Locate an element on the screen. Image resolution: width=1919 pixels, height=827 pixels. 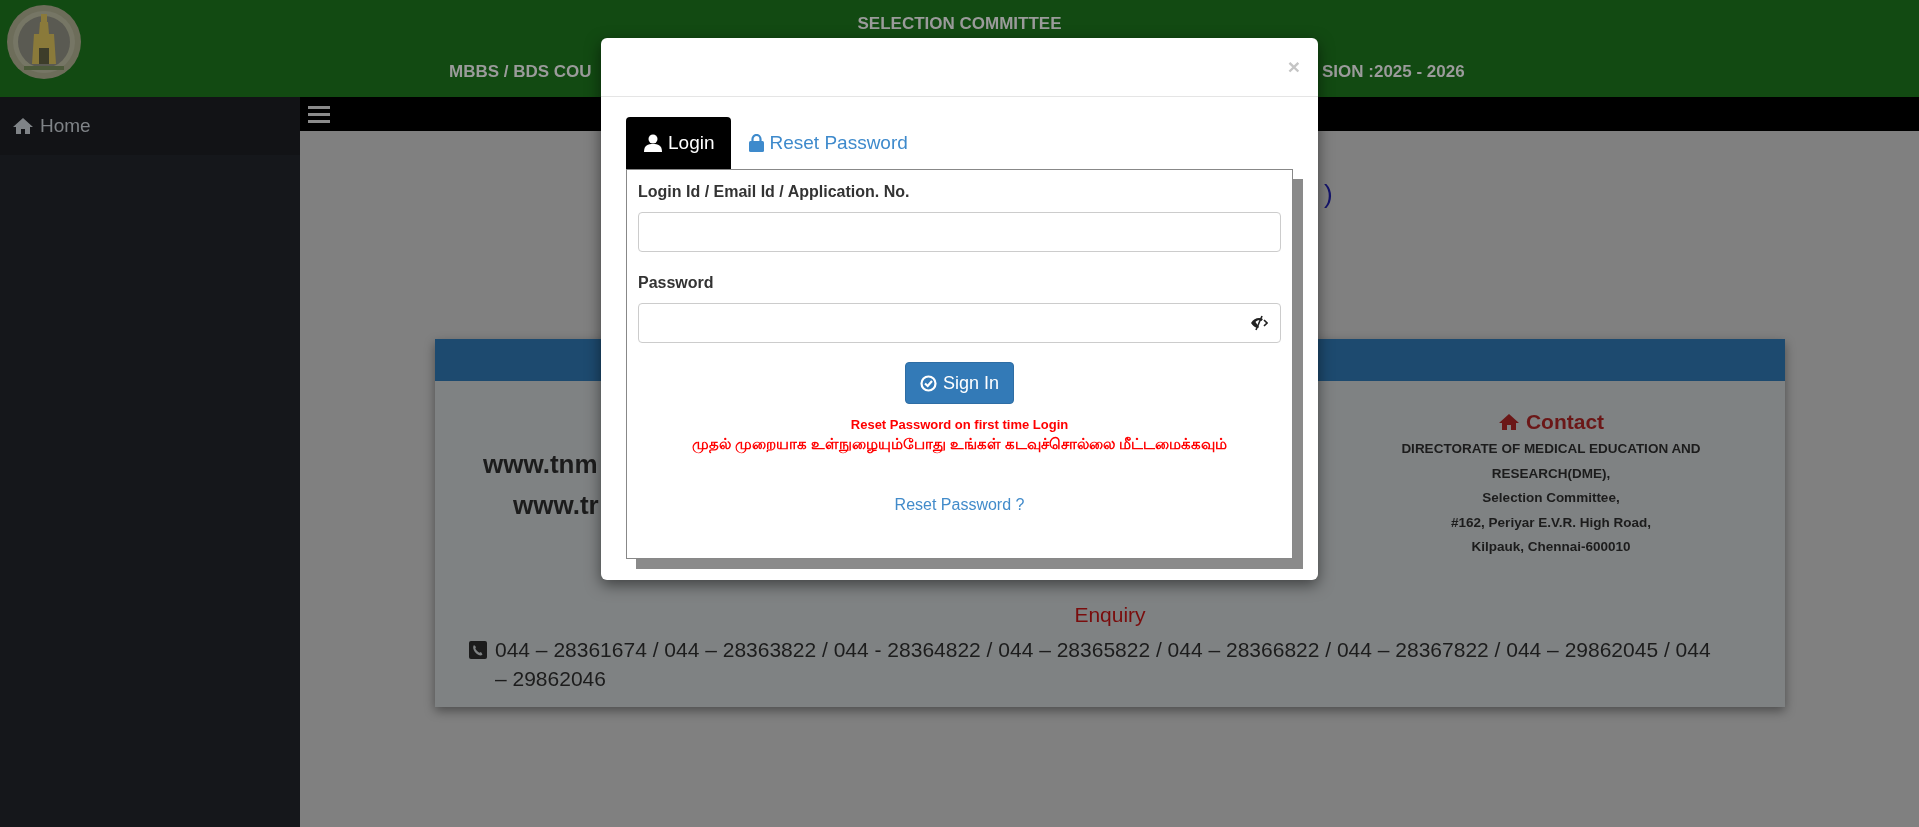
header-title: SELECTION COMMITTEE is located at coordinates (959, 24).